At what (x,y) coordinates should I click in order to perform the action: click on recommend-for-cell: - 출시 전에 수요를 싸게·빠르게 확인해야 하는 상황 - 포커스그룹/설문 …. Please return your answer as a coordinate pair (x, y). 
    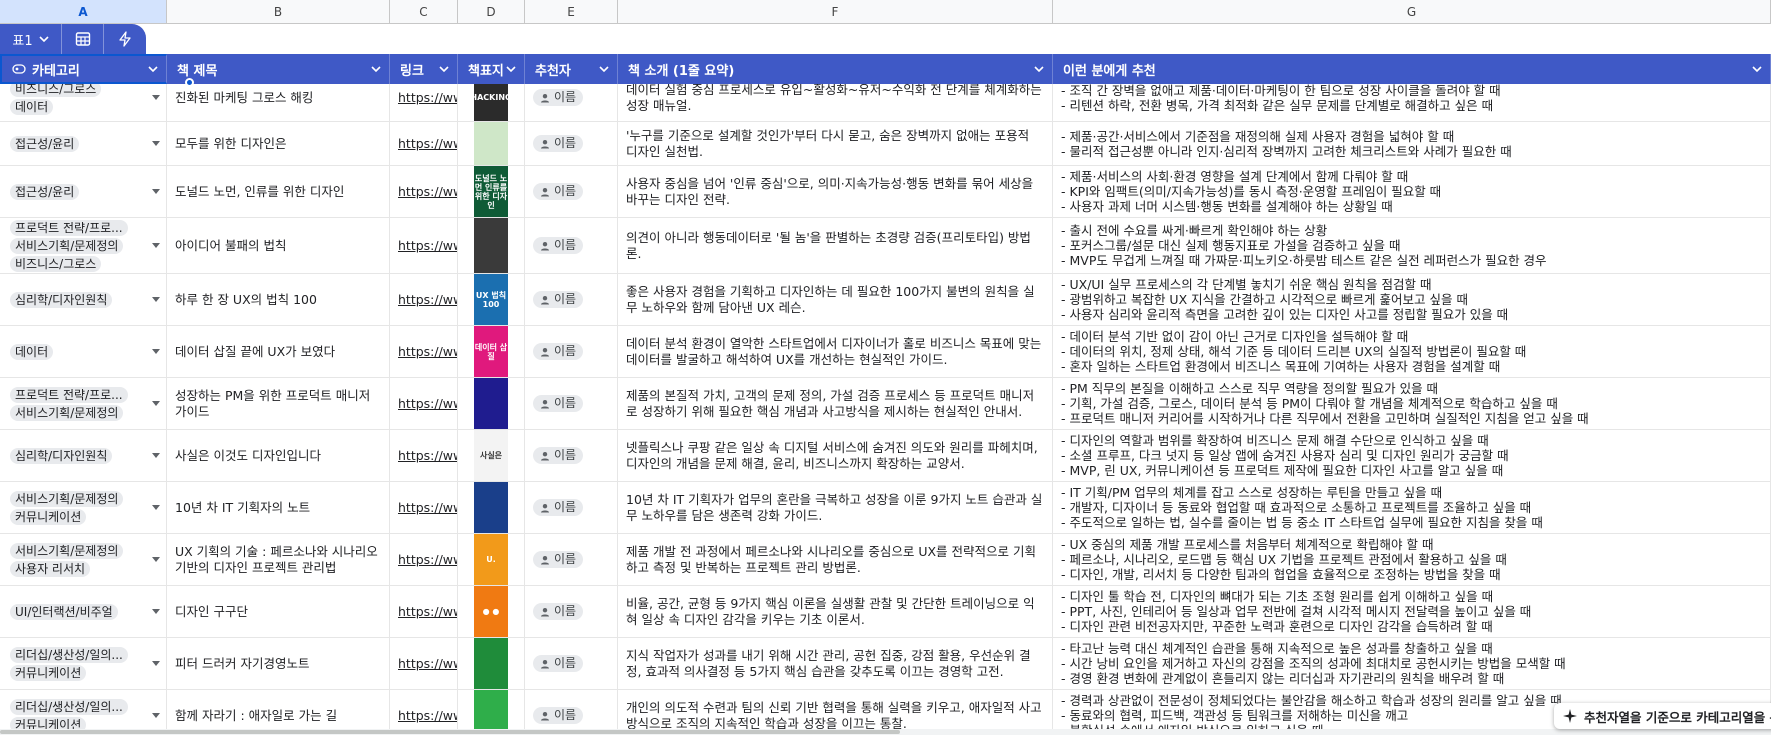
    Looking at the image, I should click on (1412, 245).